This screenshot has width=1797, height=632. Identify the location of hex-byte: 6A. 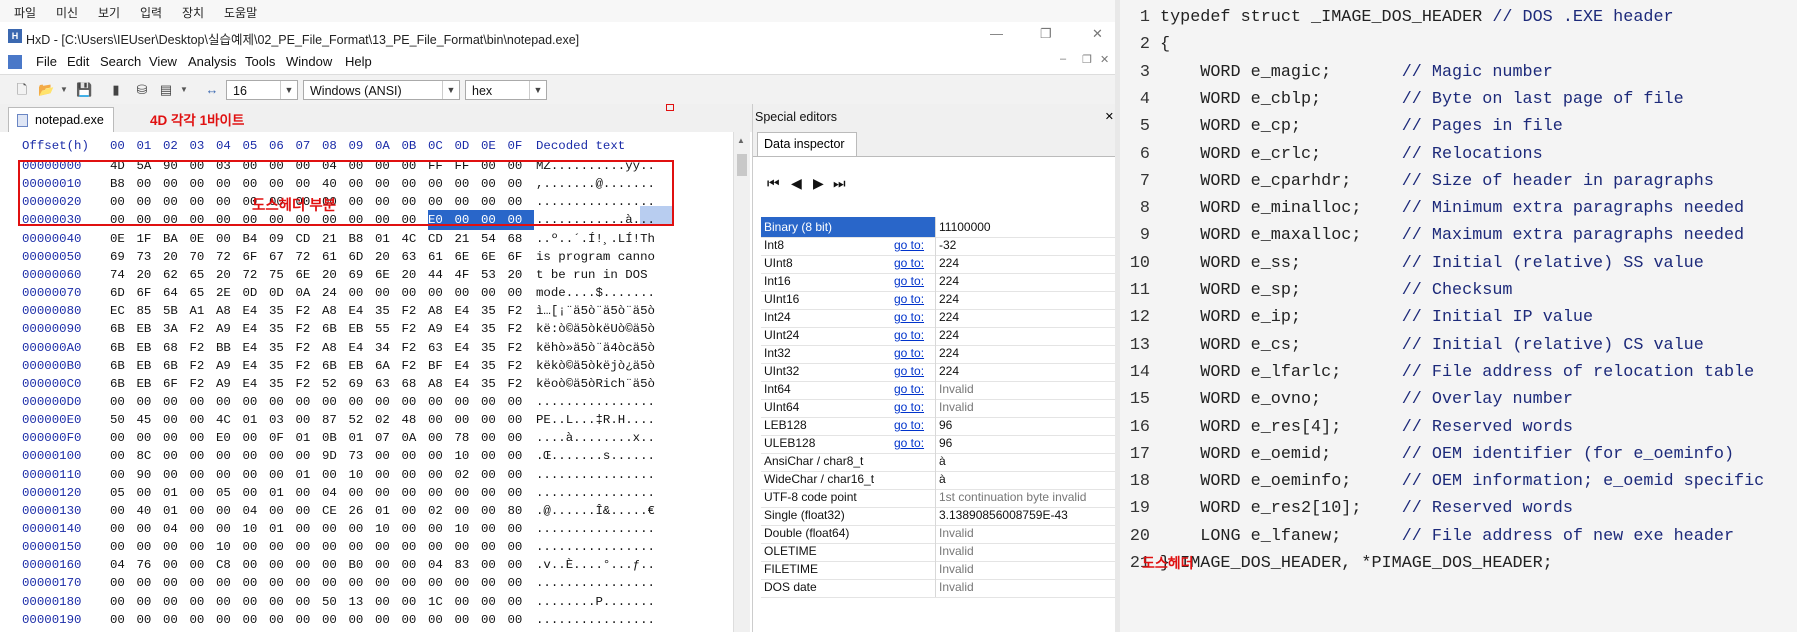
(386, 366).